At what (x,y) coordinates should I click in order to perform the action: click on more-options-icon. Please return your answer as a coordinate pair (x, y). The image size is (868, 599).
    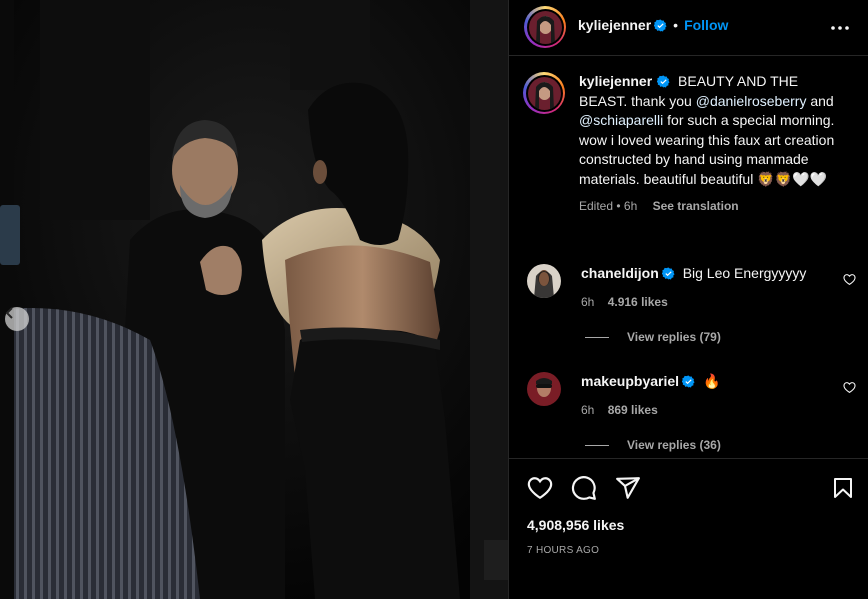
    Looking at the image, I should click on (840, 28).